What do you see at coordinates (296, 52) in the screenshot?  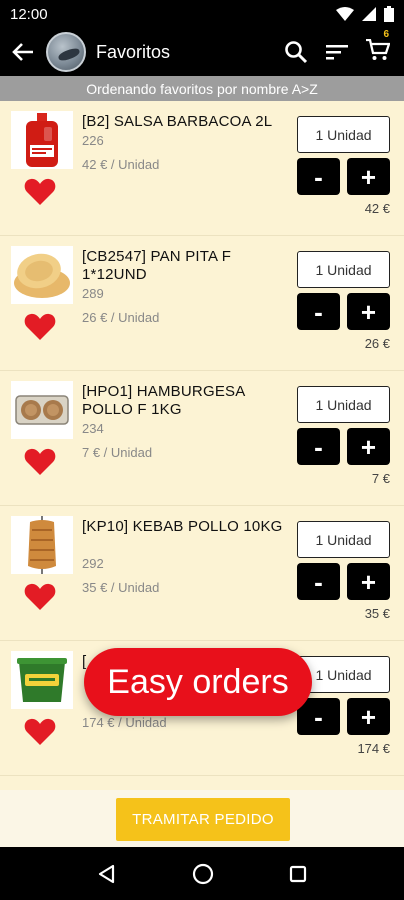 I see `search-icon` at bounding box center [296, 52].